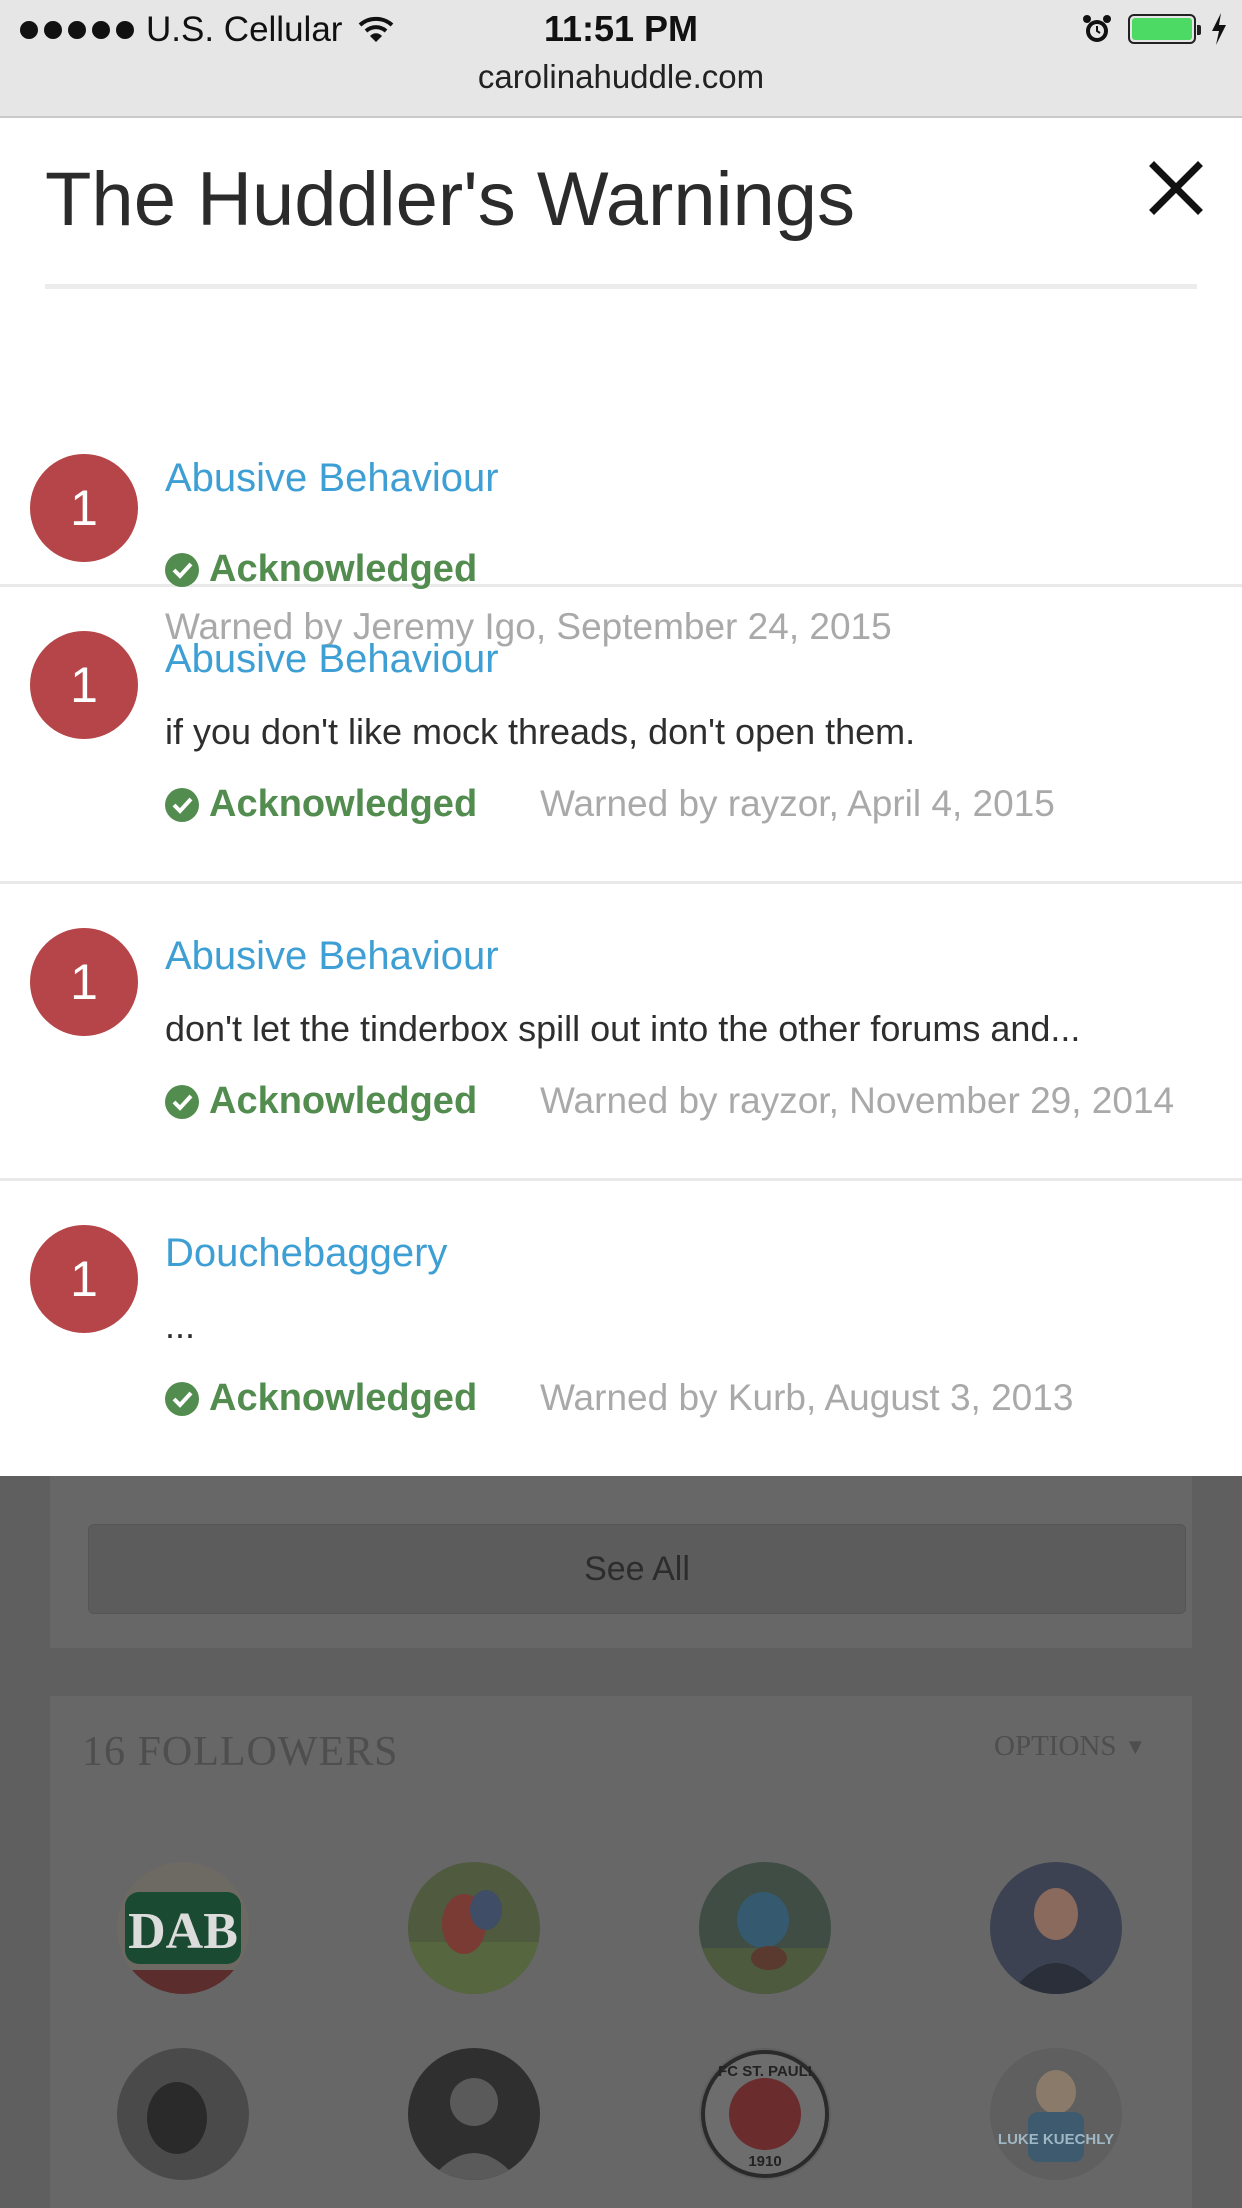  I want to click on modal-title: The Huddler's Warnings, so click(450, 199).